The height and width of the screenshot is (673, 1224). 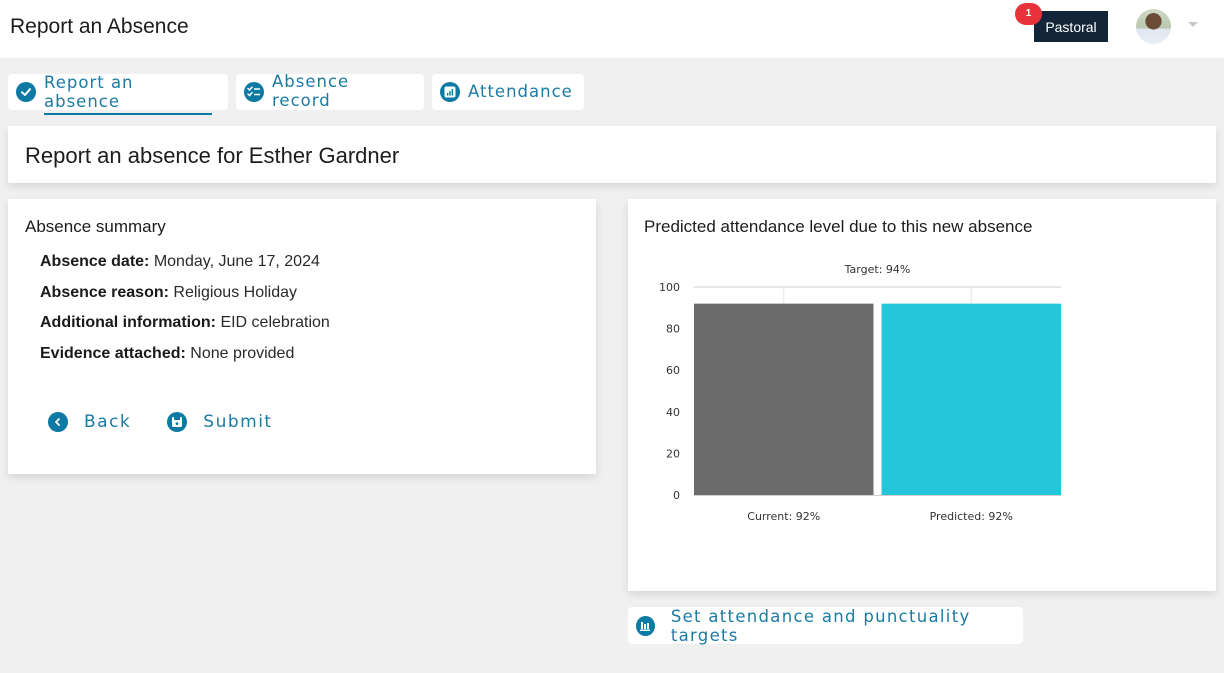 I want to click on tab-attendance: Attendance, so click(x=508, y=92).